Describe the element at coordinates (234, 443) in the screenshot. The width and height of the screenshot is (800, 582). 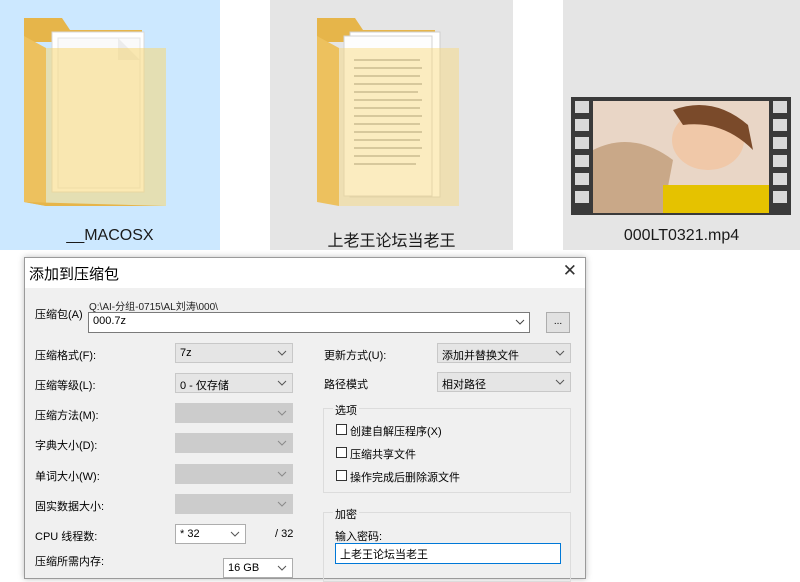
I see `dictionary-select` at that location.